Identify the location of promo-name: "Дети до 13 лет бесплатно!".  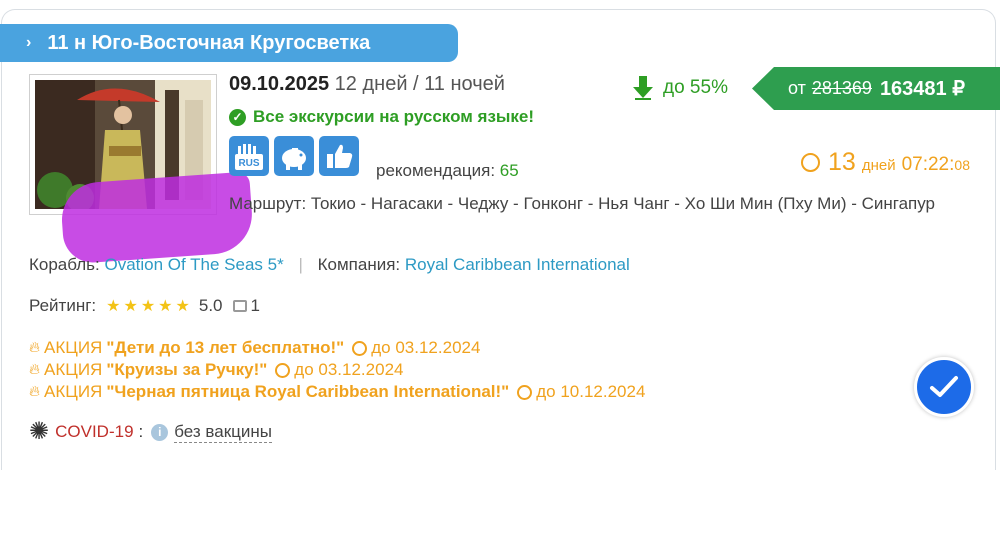
(225, 348).